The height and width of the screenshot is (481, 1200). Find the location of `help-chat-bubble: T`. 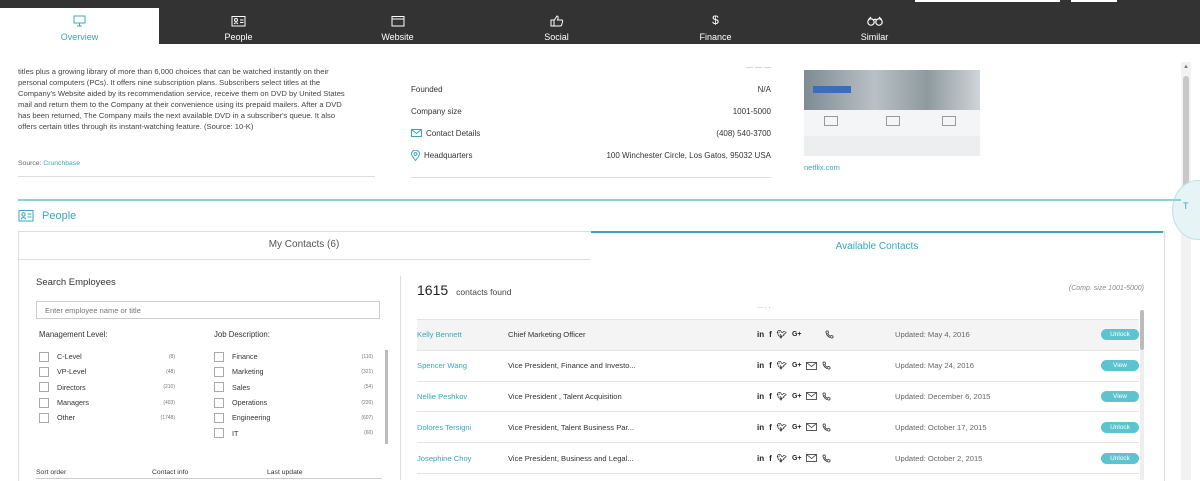

help-chat-bubble: T is located at coordinates (1186, 210).